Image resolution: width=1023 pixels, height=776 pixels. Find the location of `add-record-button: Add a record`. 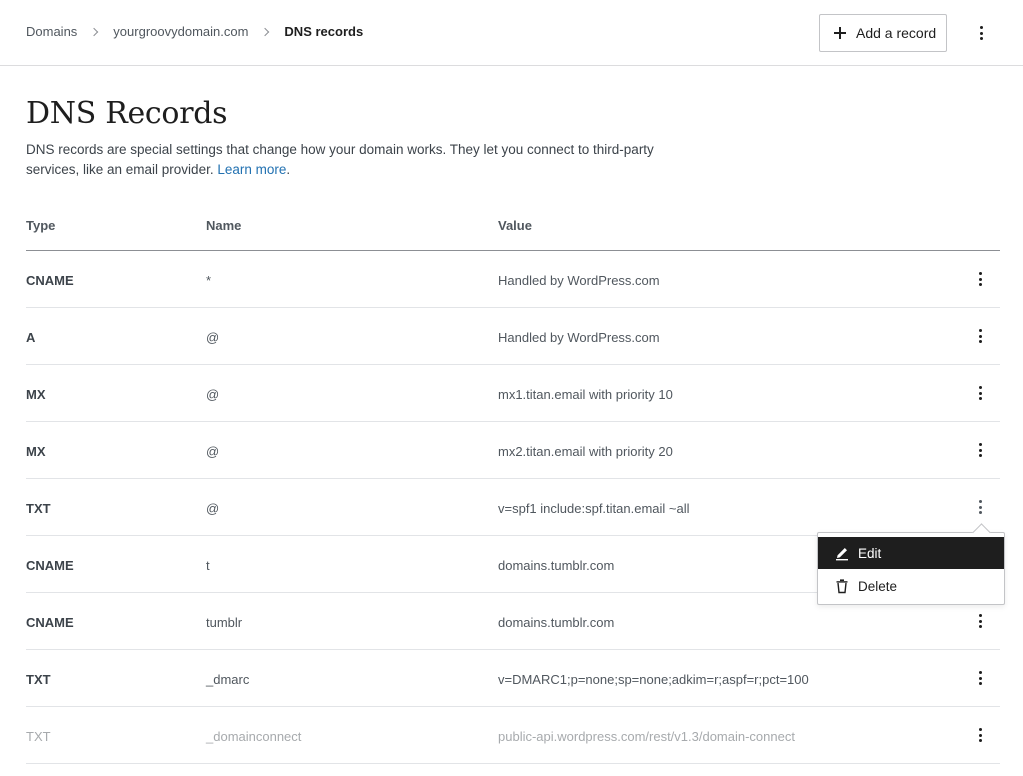

add-record-button: Add a record is located at coordinates (883, 33).